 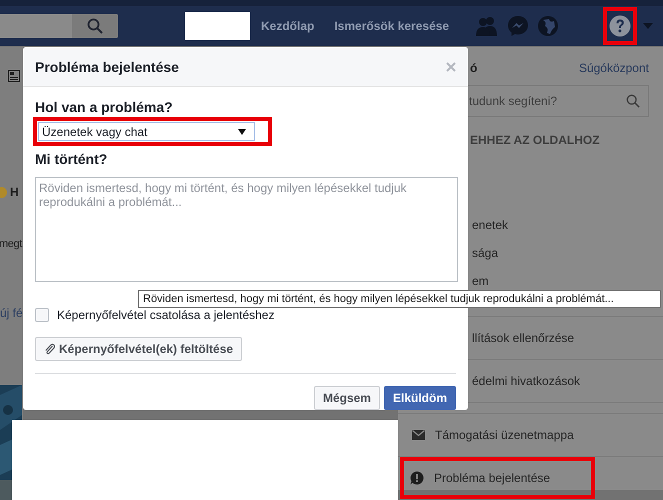 I want to click on text-fragment: új fé, so click(x=11, y=313).